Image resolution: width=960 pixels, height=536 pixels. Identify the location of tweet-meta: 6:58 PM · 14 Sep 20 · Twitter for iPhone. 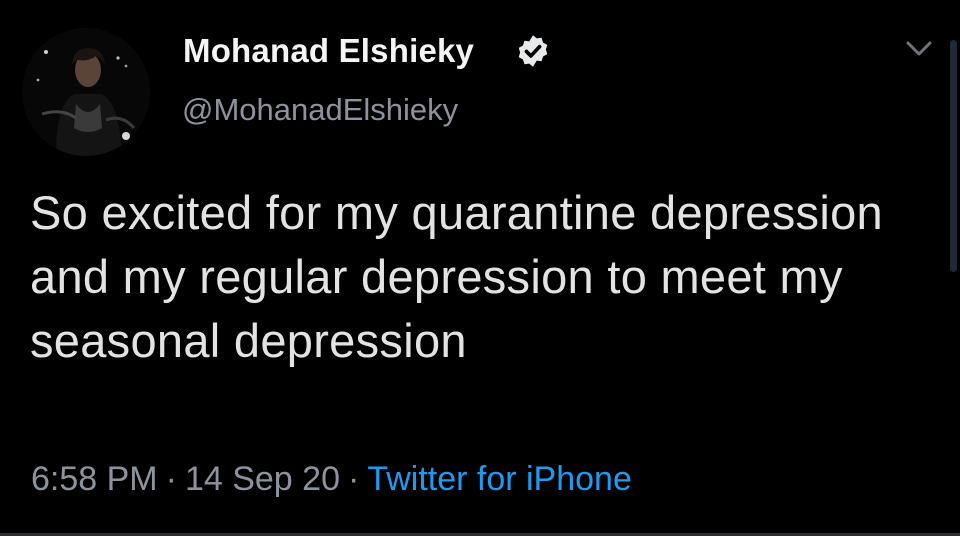
(331, 479).